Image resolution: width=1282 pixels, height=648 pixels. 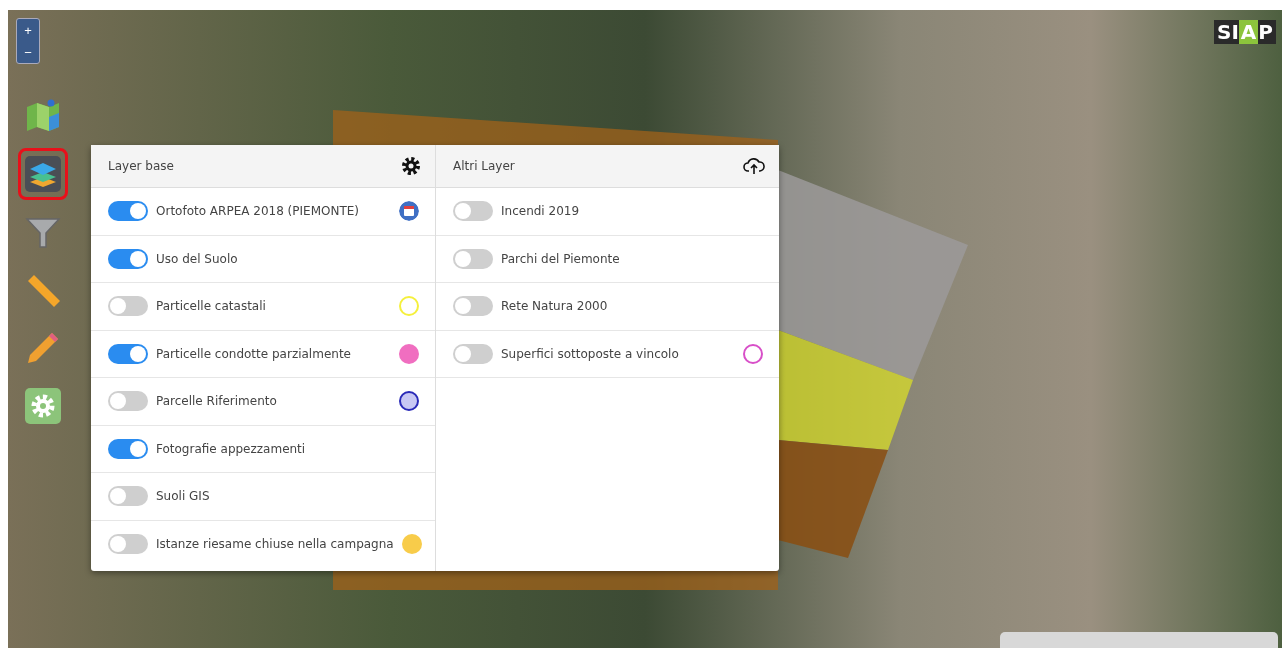 I want to click on section-title: Altri Layer, so click(x=484, y=166).